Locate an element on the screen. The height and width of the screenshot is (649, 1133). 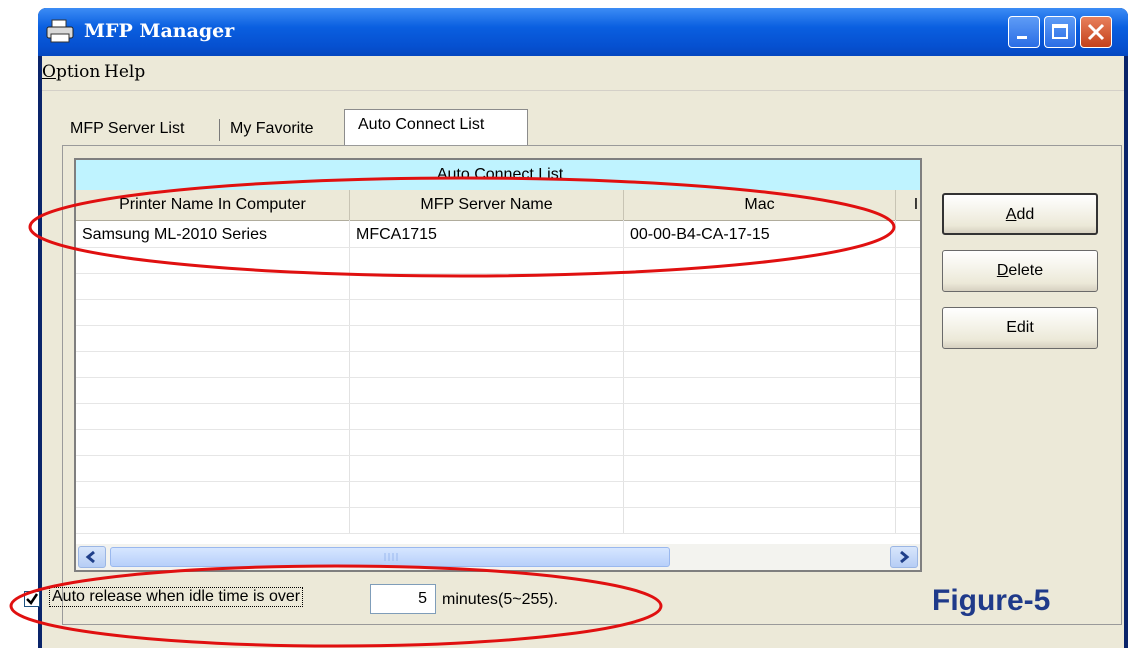
column-header-mac: Mac is located at coordinates (760, 205).